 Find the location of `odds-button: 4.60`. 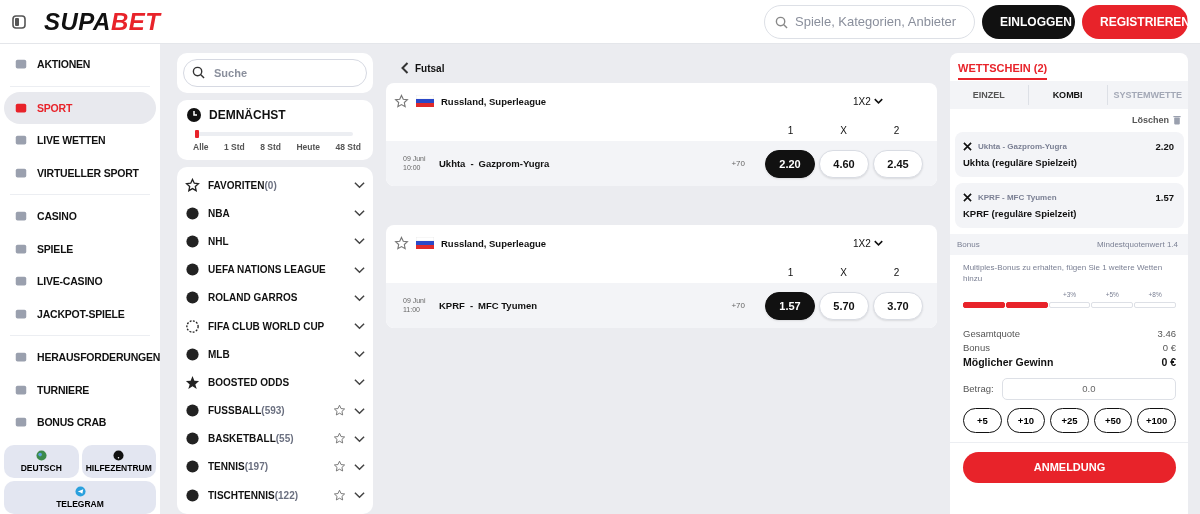

odds-button: 4.60 is located at coordinates (844, 163).